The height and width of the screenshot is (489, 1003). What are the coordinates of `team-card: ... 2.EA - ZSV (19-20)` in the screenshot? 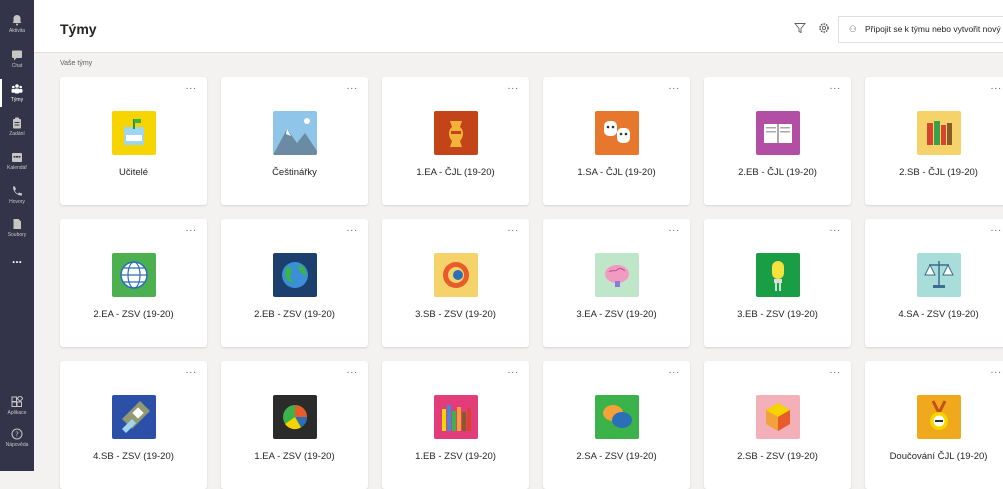 It's located at (133, 283).